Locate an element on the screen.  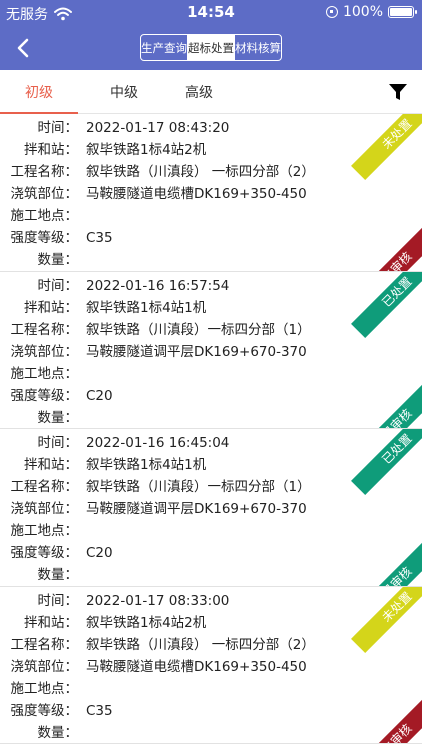
segment-overlimit-handling: 超标处置 is located at coordinates (210, 47).